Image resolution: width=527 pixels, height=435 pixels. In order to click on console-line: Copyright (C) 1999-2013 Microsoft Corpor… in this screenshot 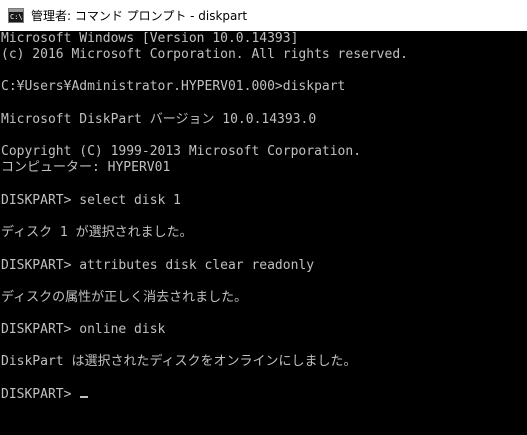, I will do `click(181, 151)`.